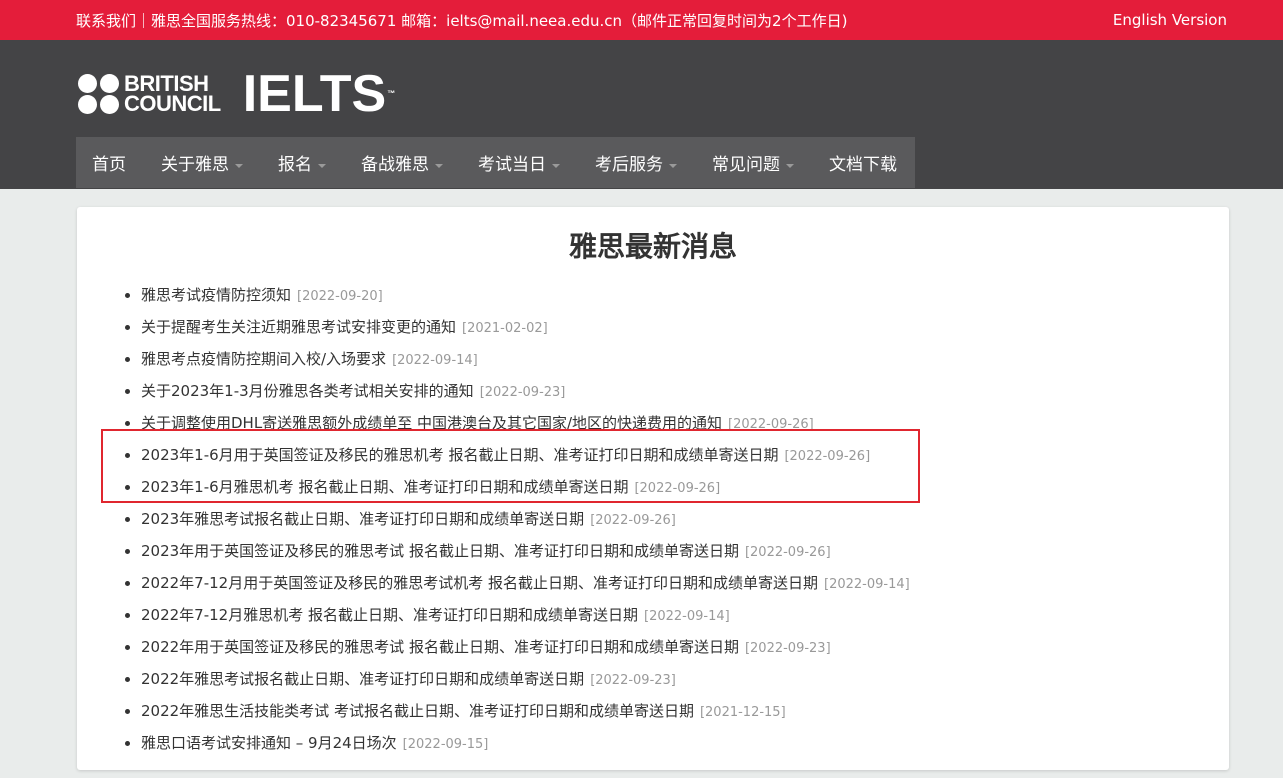 This screenshot has width=1283, height=778. I want to click on nav-item-7: 文档下载, so click(863, 162).